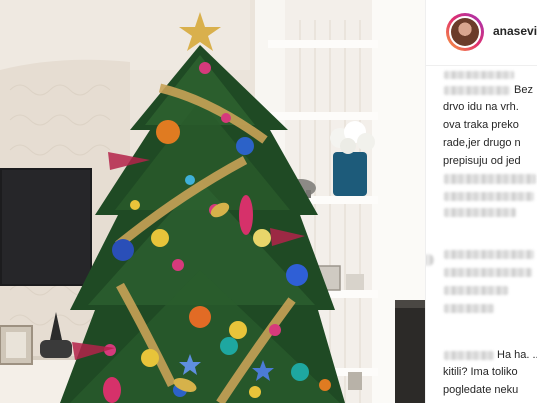 This screenshot has height=403, width=537. Describe the element at coordinates (481, 125) in the screenshot. I see `comment-line: ova traka preko` at that location.